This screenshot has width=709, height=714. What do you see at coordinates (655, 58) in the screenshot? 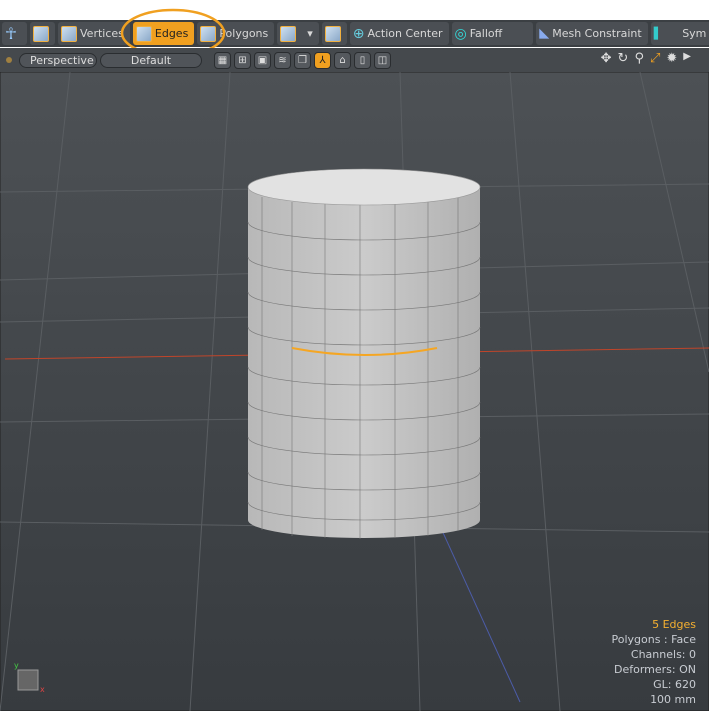
I see `maximize-icon: ⤢` at bounding box center [655, 58].